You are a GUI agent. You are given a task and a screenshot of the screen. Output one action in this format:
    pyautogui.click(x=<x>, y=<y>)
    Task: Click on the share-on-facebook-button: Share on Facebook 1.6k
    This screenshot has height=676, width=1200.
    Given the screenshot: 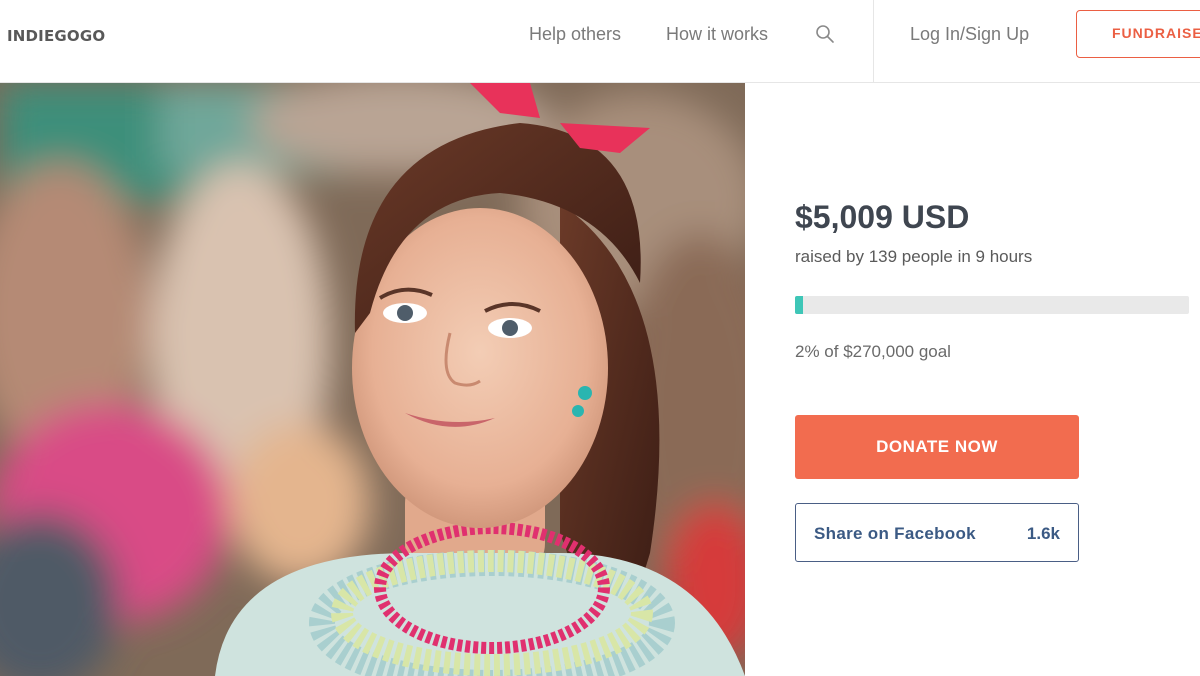 What is the action you would take?
    pyautogui.click(x=937, y=532)
    